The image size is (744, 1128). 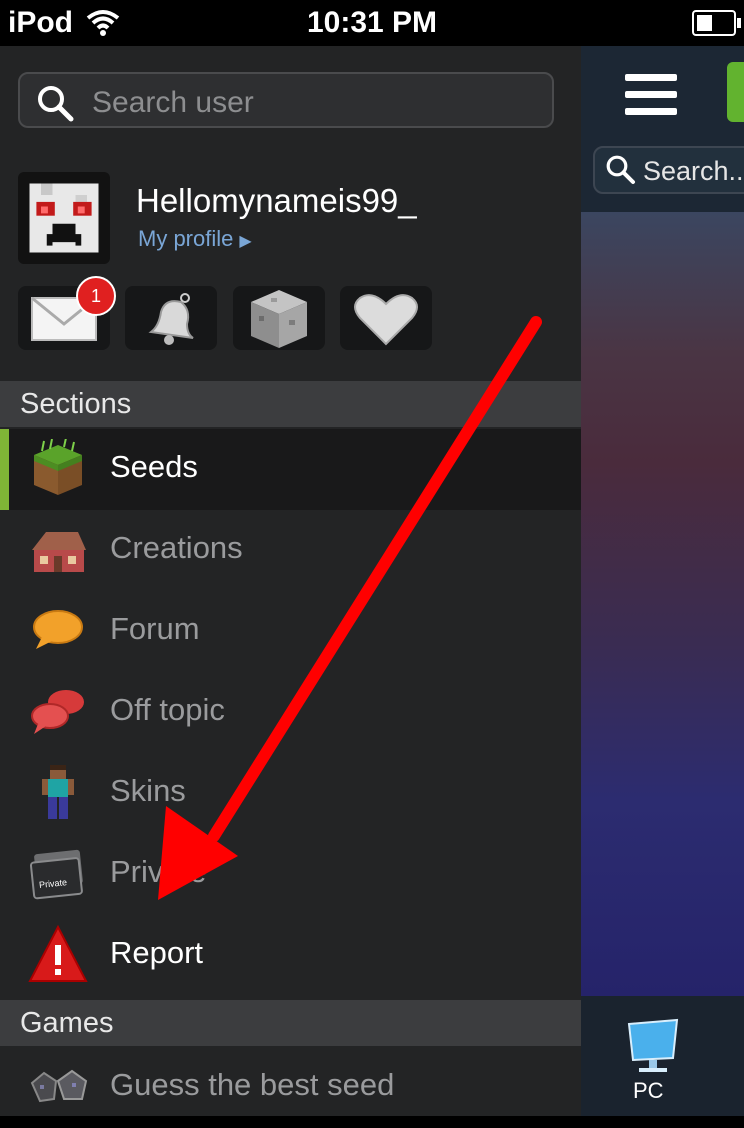 I want to click on speech-bubble-icon, so click(x=58, y=629).